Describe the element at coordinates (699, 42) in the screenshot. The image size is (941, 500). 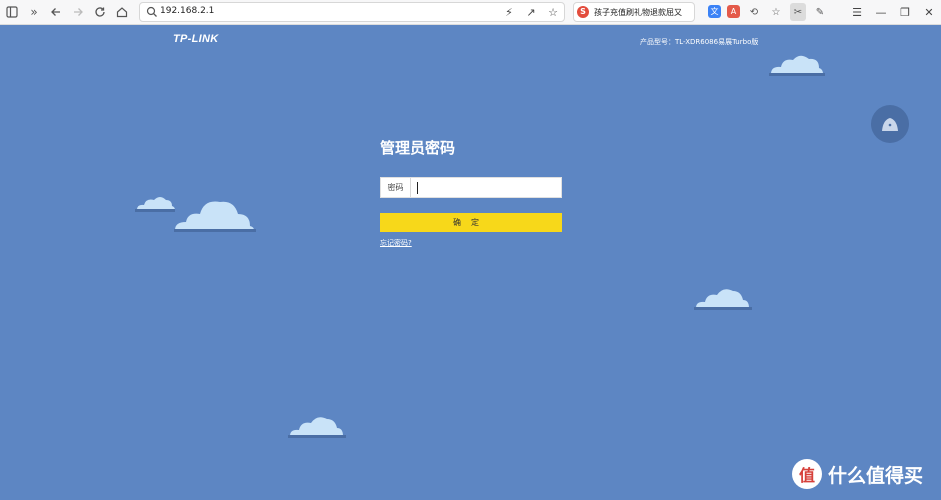
I see `model-label: 产品型号：TL-XDR6086易展Turbo版` at that location.